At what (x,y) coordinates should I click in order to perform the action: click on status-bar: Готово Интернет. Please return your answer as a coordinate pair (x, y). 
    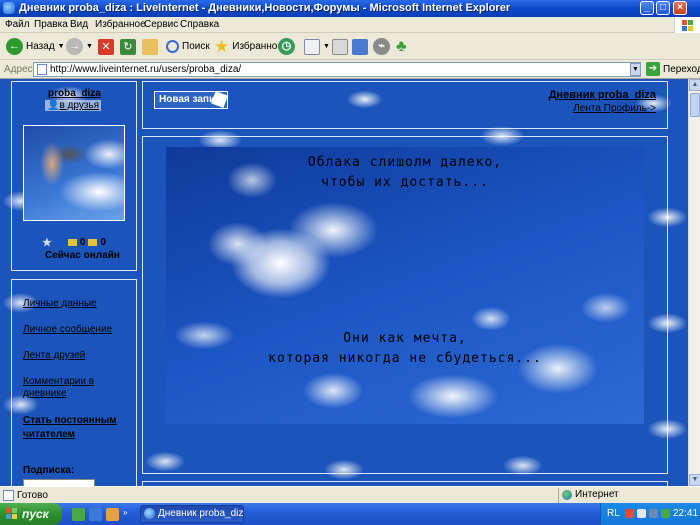
    Looking at the image, I should click on (350, 494).